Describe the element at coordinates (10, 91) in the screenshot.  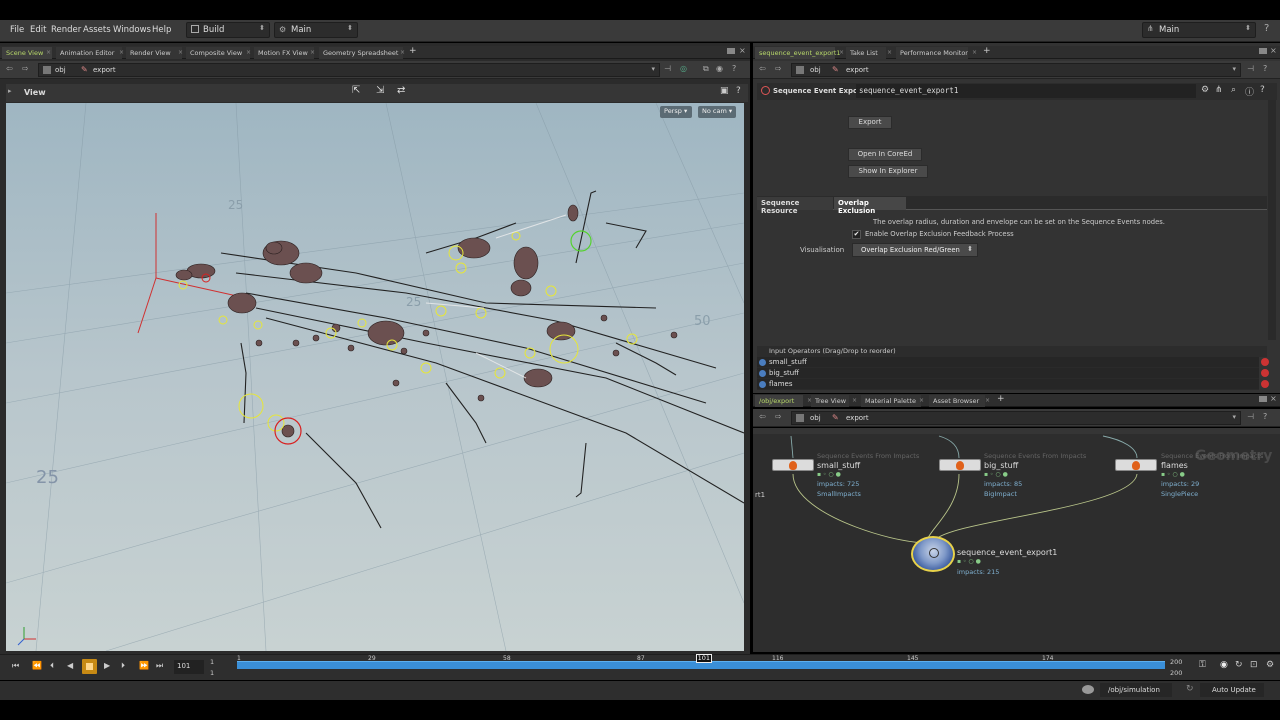
I see `viewport-menu-icon: ▸` at that location.